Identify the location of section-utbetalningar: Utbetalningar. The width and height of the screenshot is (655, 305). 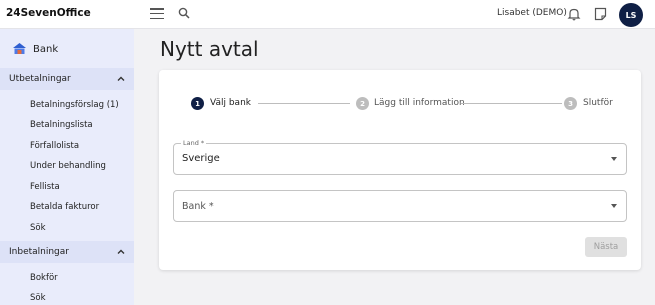
(67, 79).